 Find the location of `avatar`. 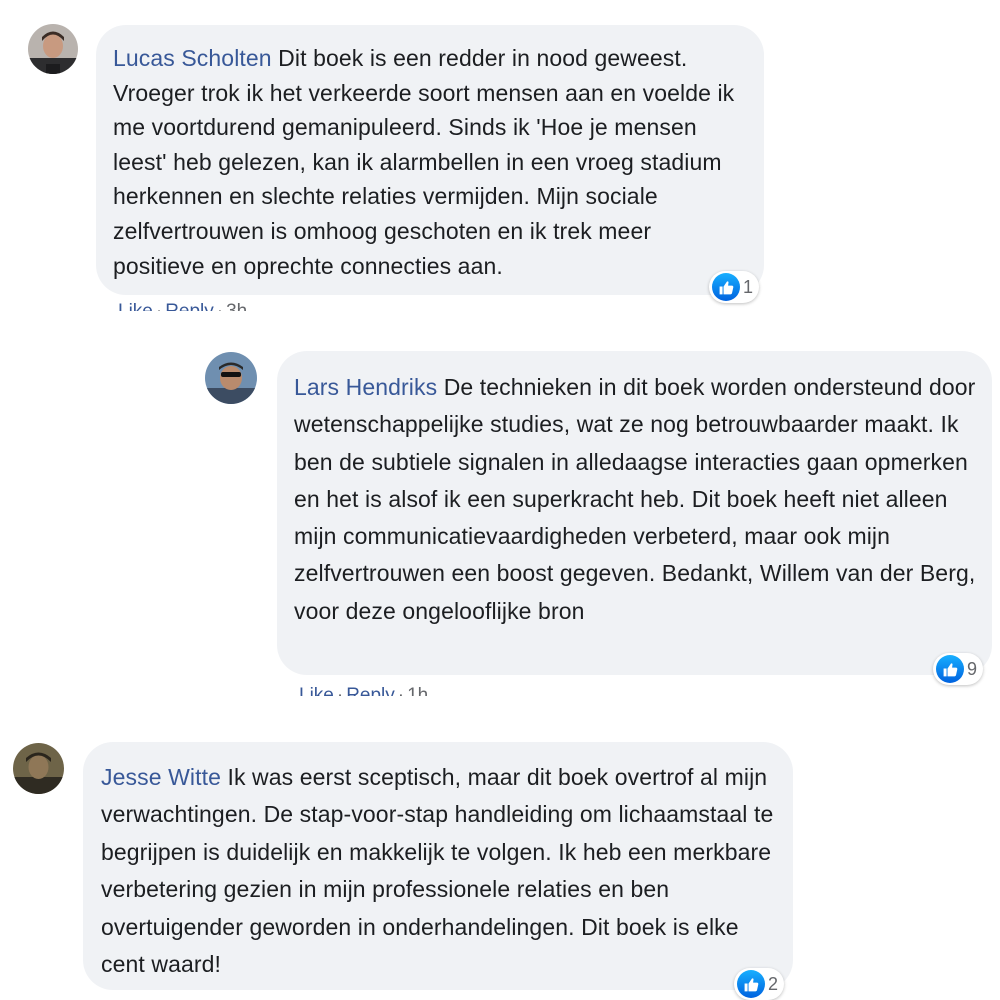

avatar is located at coordinates (38, 768).